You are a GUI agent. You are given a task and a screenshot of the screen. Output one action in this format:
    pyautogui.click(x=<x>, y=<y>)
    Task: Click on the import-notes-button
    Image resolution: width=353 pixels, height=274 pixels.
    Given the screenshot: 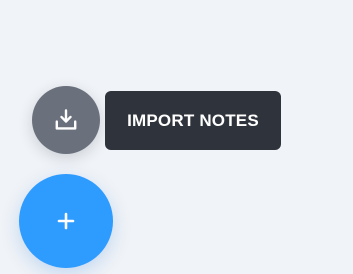 What is the action you would take?
    pyautogui.click(x=66, y=120)
    